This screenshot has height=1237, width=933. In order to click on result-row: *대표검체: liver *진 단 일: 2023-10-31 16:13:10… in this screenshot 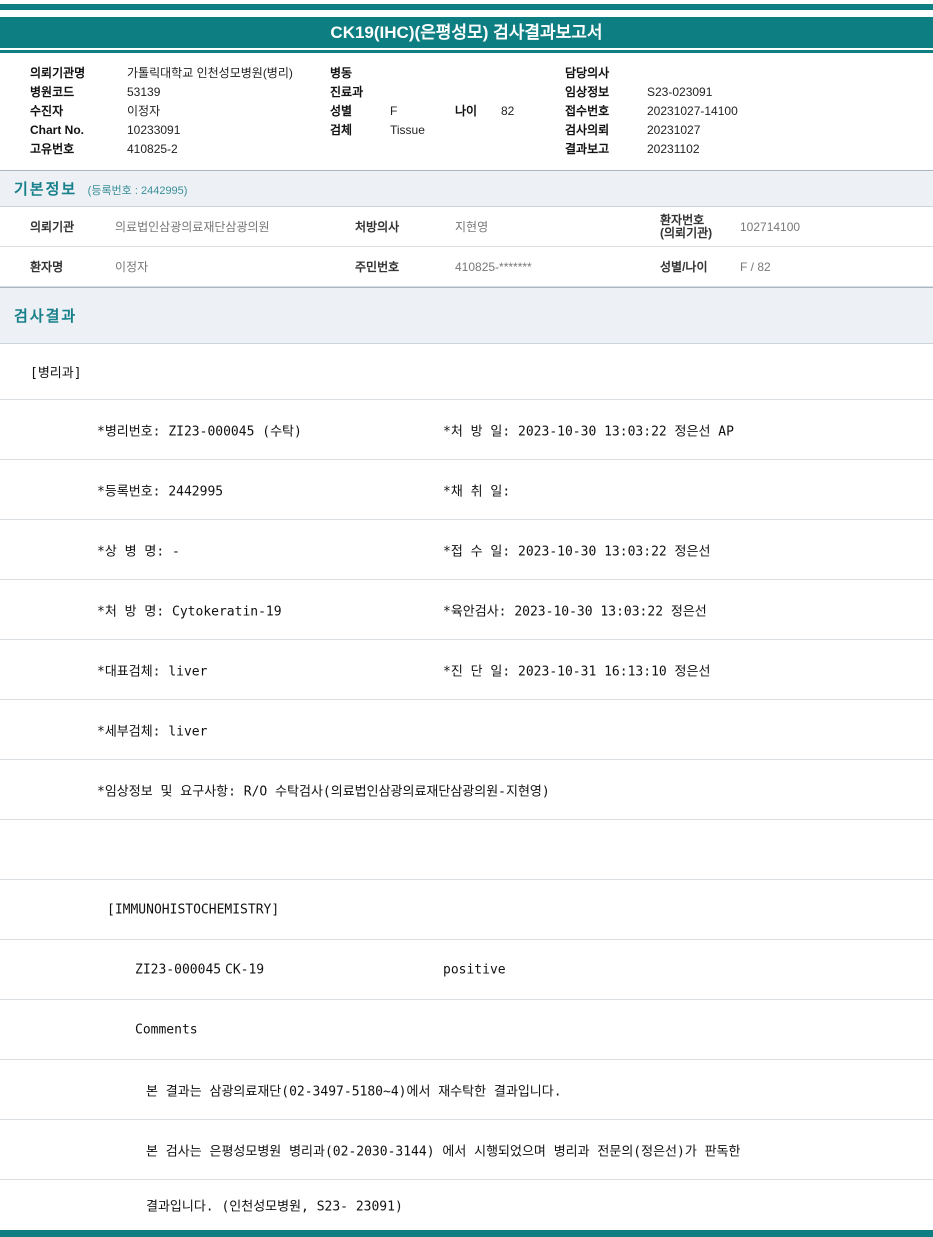, I will do `click(466, 670)`.